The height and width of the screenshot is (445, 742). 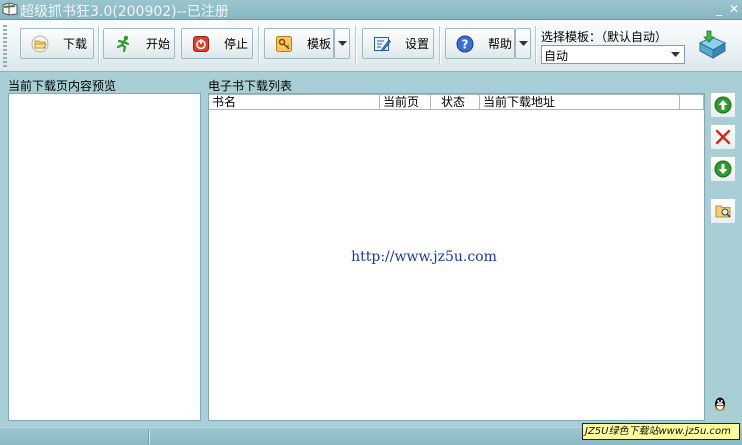 What do you see at coordinates (604, 37) in the screenshot?
I see `template-select-label: 选择模板：（默认自动）` at bounding box center [604, 37].